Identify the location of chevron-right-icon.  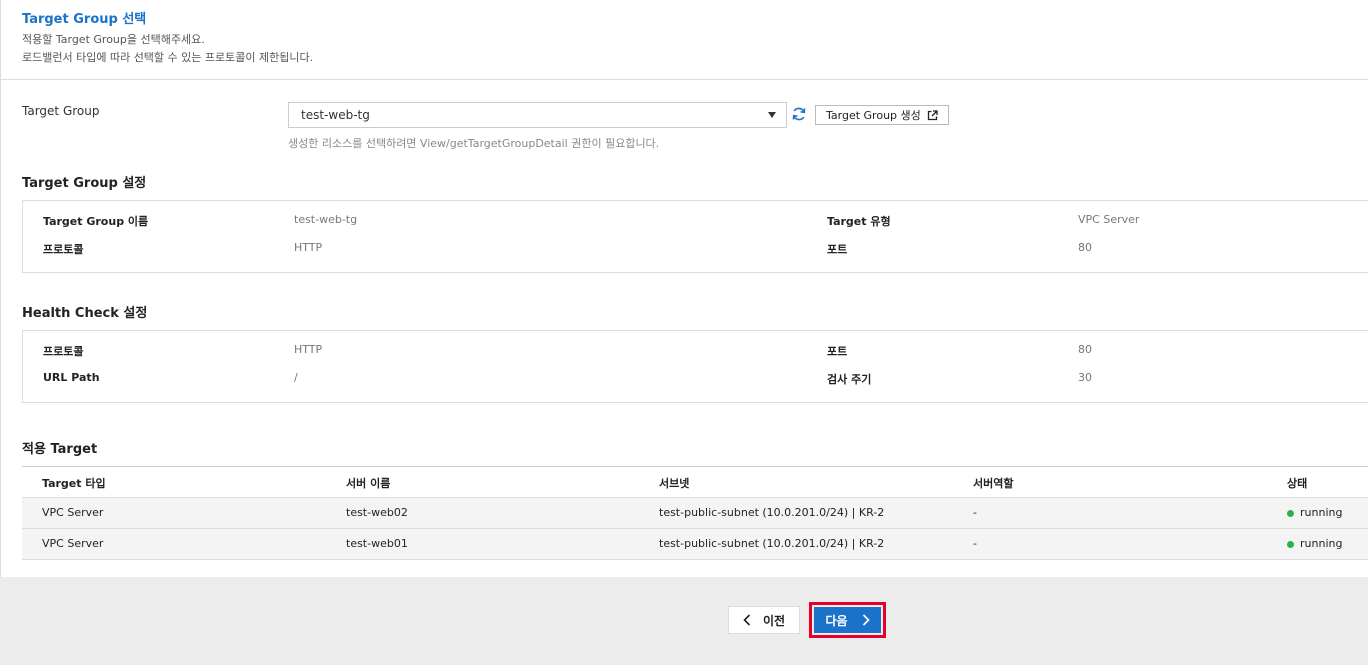
(866, 620).